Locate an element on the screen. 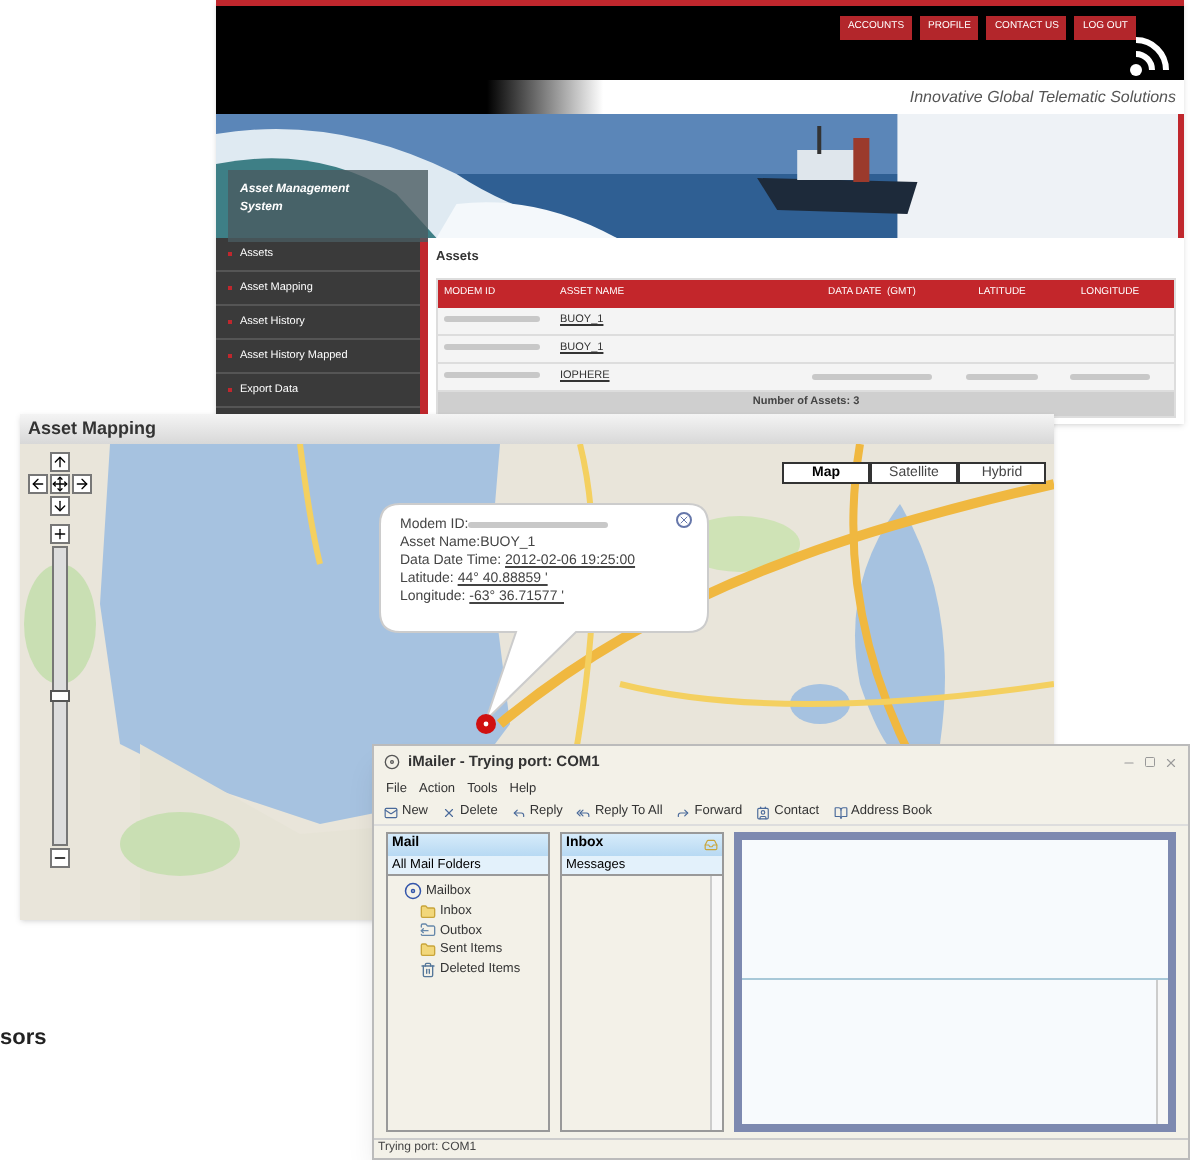  arrow-left-icon is located at coordinates (38, 484).